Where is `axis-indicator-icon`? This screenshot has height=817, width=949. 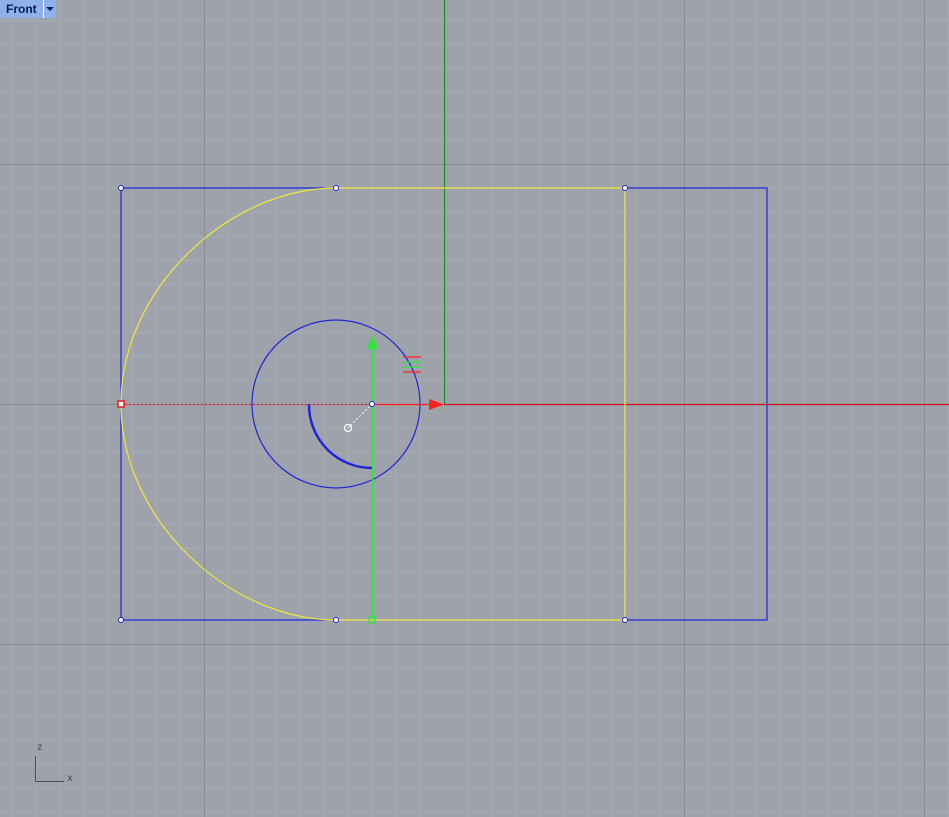 axis-indicator-icon is located at coordinates (49, 769).